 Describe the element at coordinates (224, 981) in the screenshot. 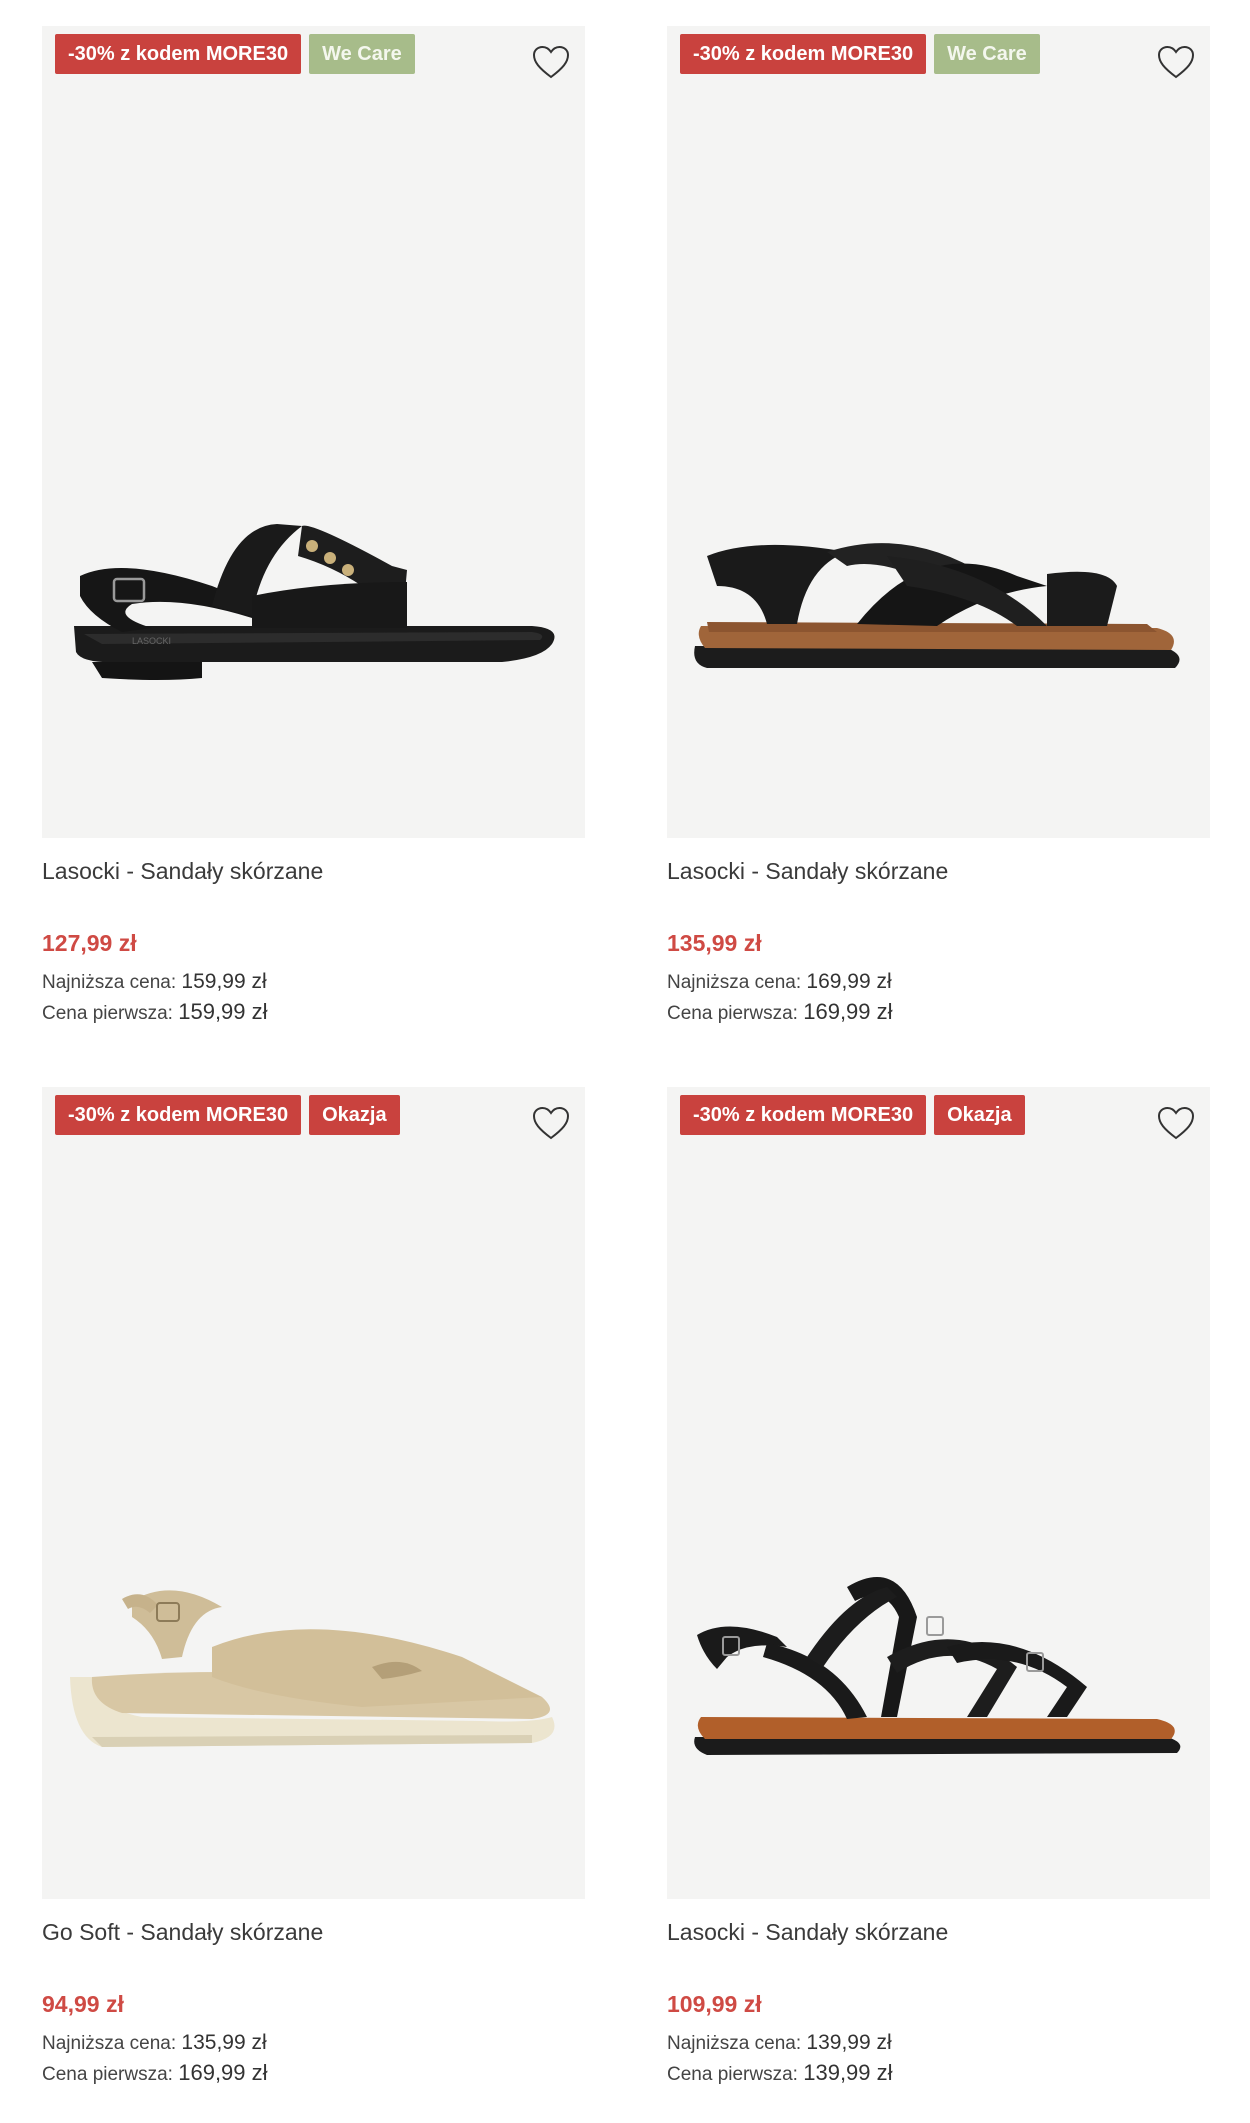

I see `lowest-price-value: 159,99 zł` at that location.